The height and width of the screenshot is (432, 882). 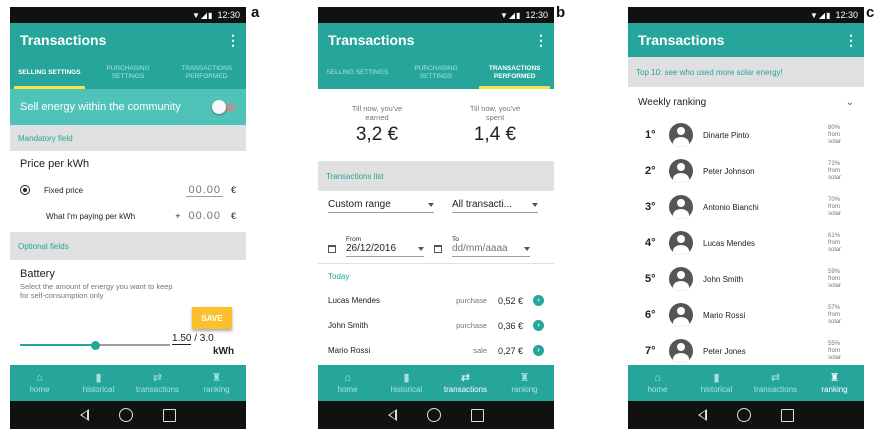 I want to click on chevron-down-icon, so click(x=431, y=204).